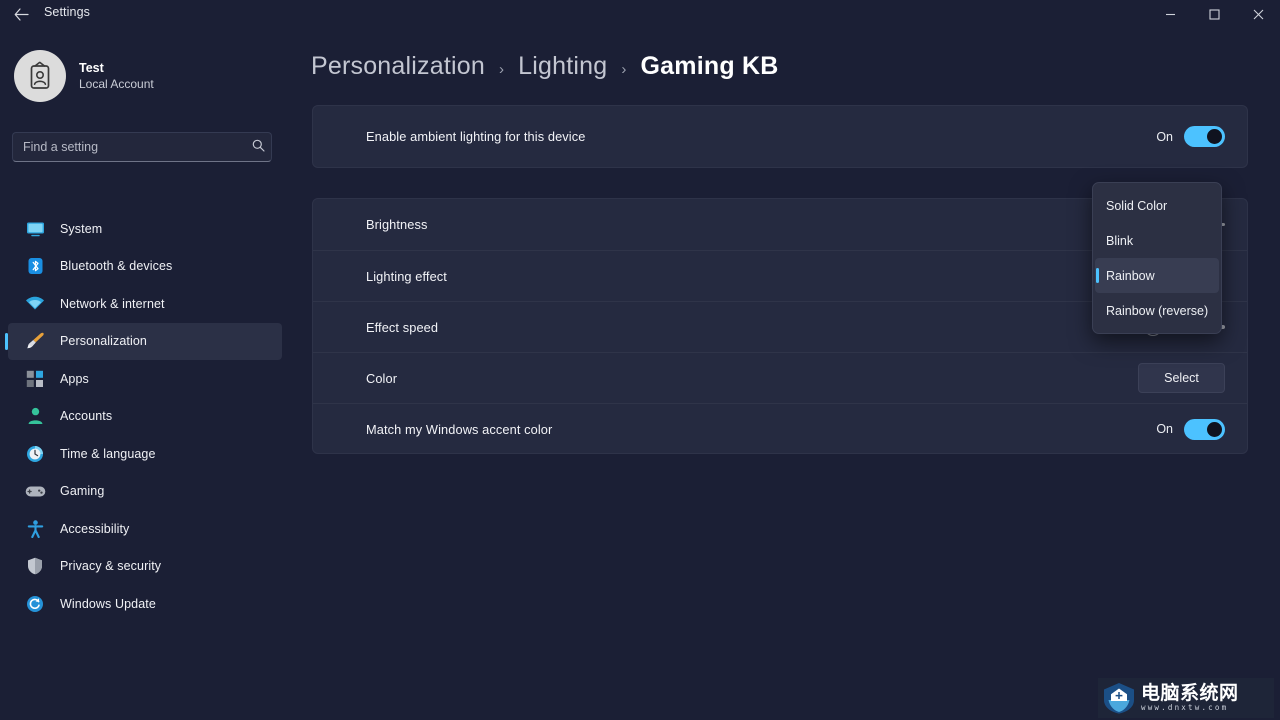  What do you see at coordinates (35, 379) in the screenshot?
I see `apps-icon` at bounding box center [35, 379].